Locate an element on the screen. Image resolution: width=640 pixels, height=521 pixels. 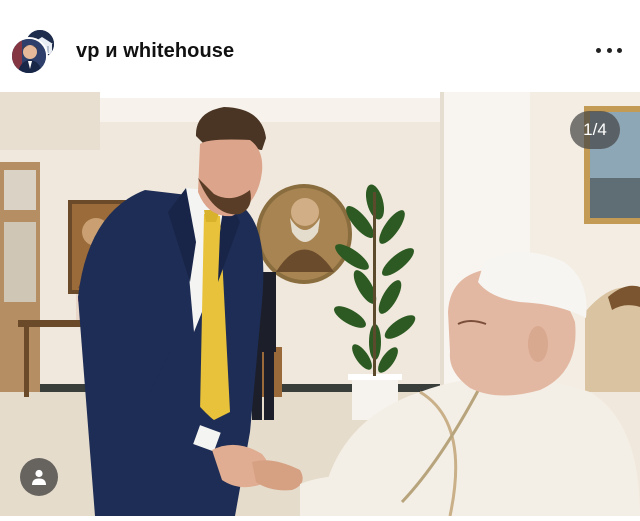
more-options-icon is located at coordinates (609, 50).